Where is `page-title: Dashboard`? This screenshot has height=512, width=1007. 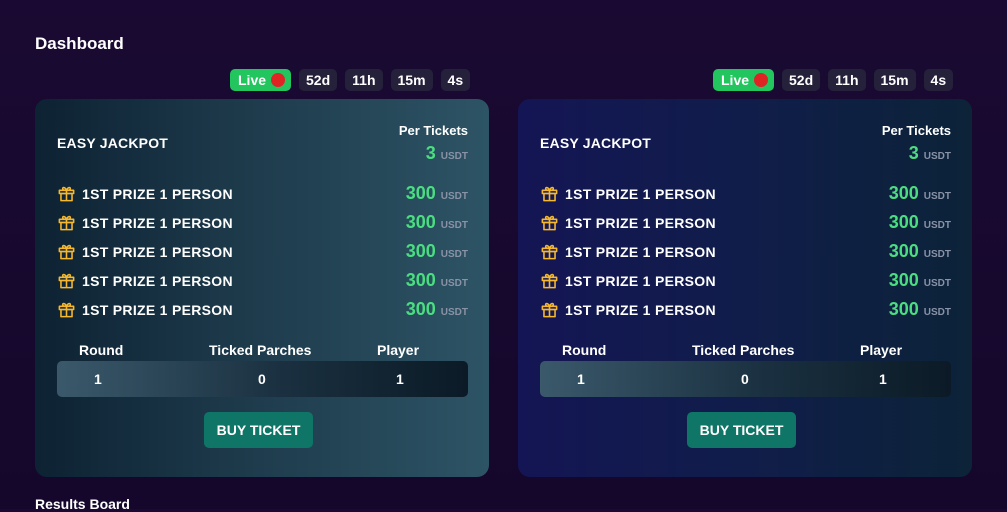 page-title: Dashboard is located at coordinates (79, 43).